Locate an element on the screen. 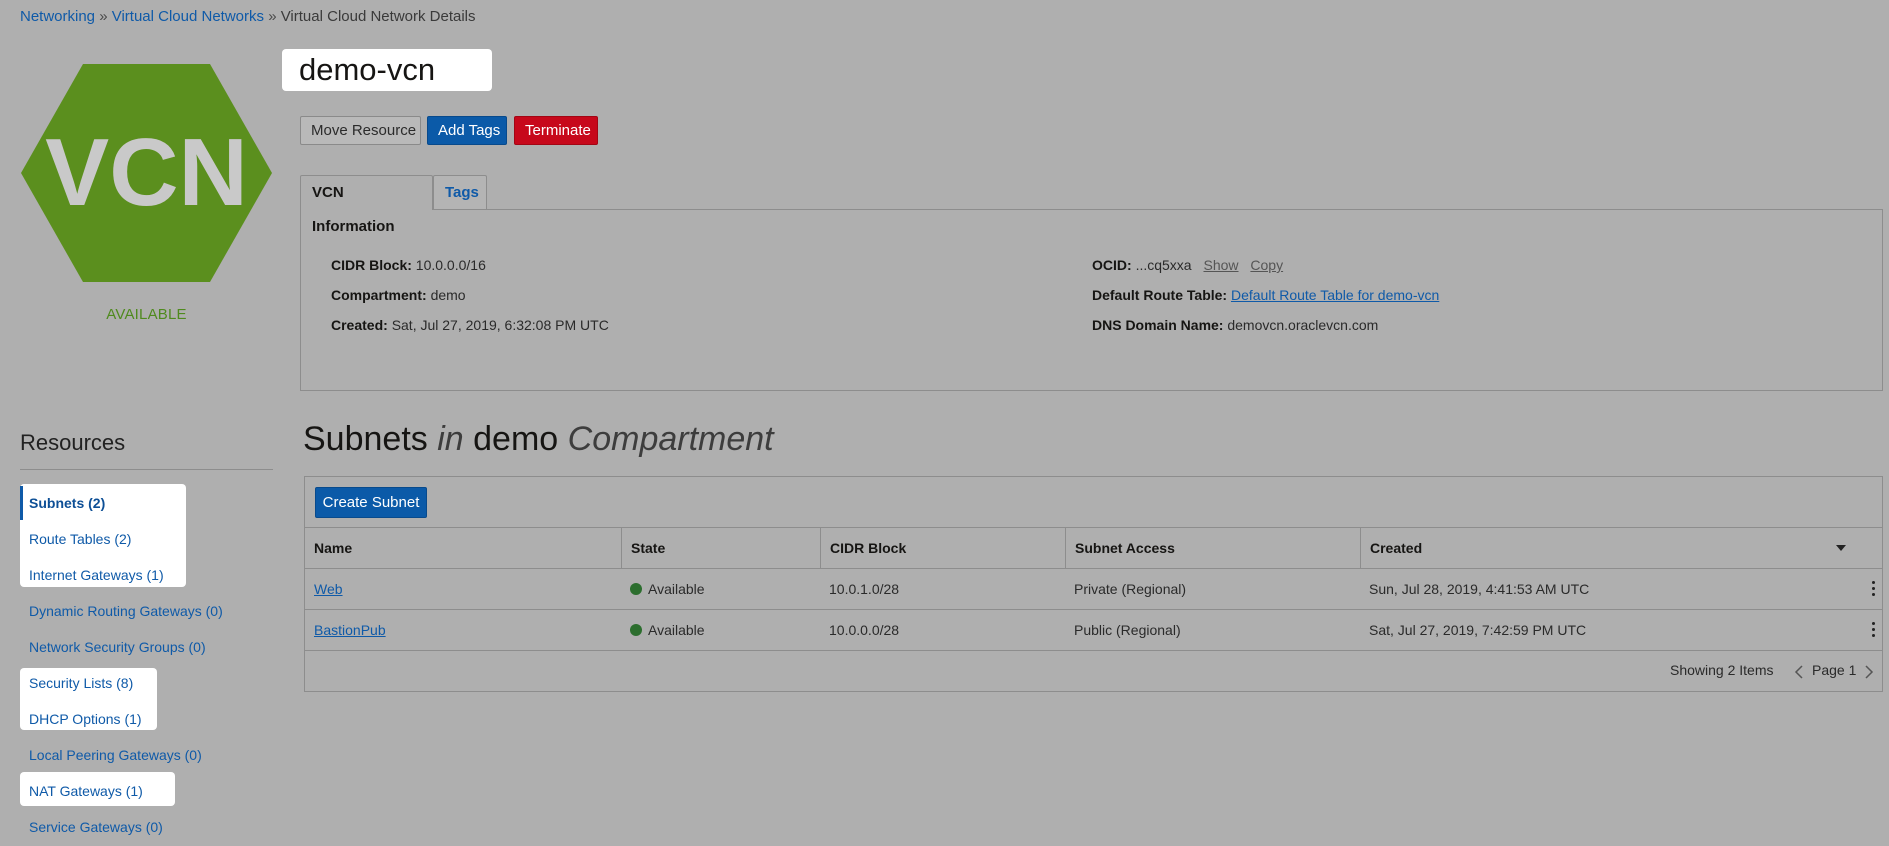 The image size is (1889, 846). table-footer-row is located at coordinates (1093, 670).